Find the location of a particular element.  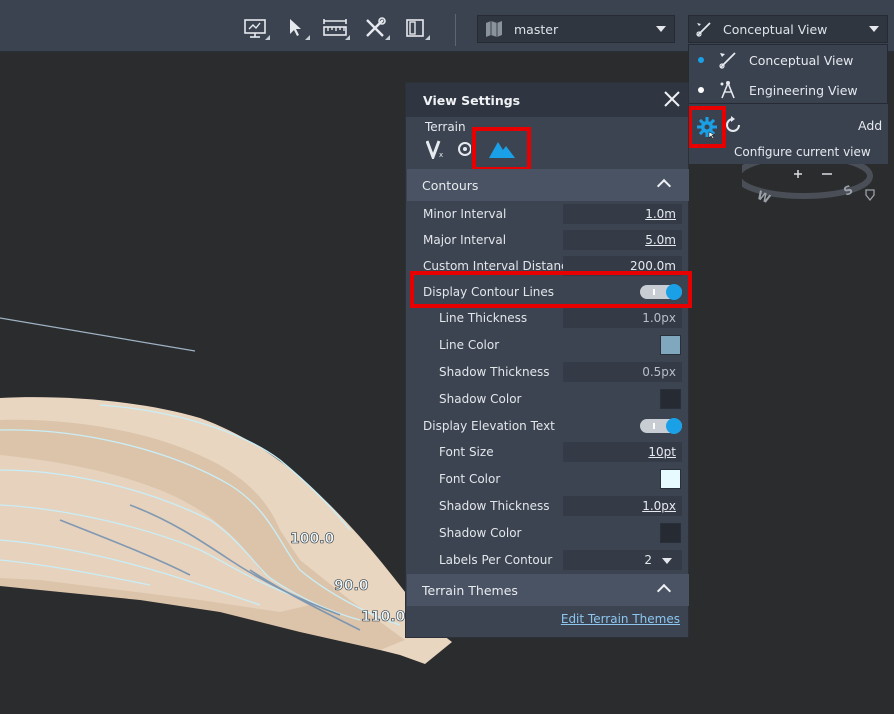

highlight-box is located at coordinates (551, 289).